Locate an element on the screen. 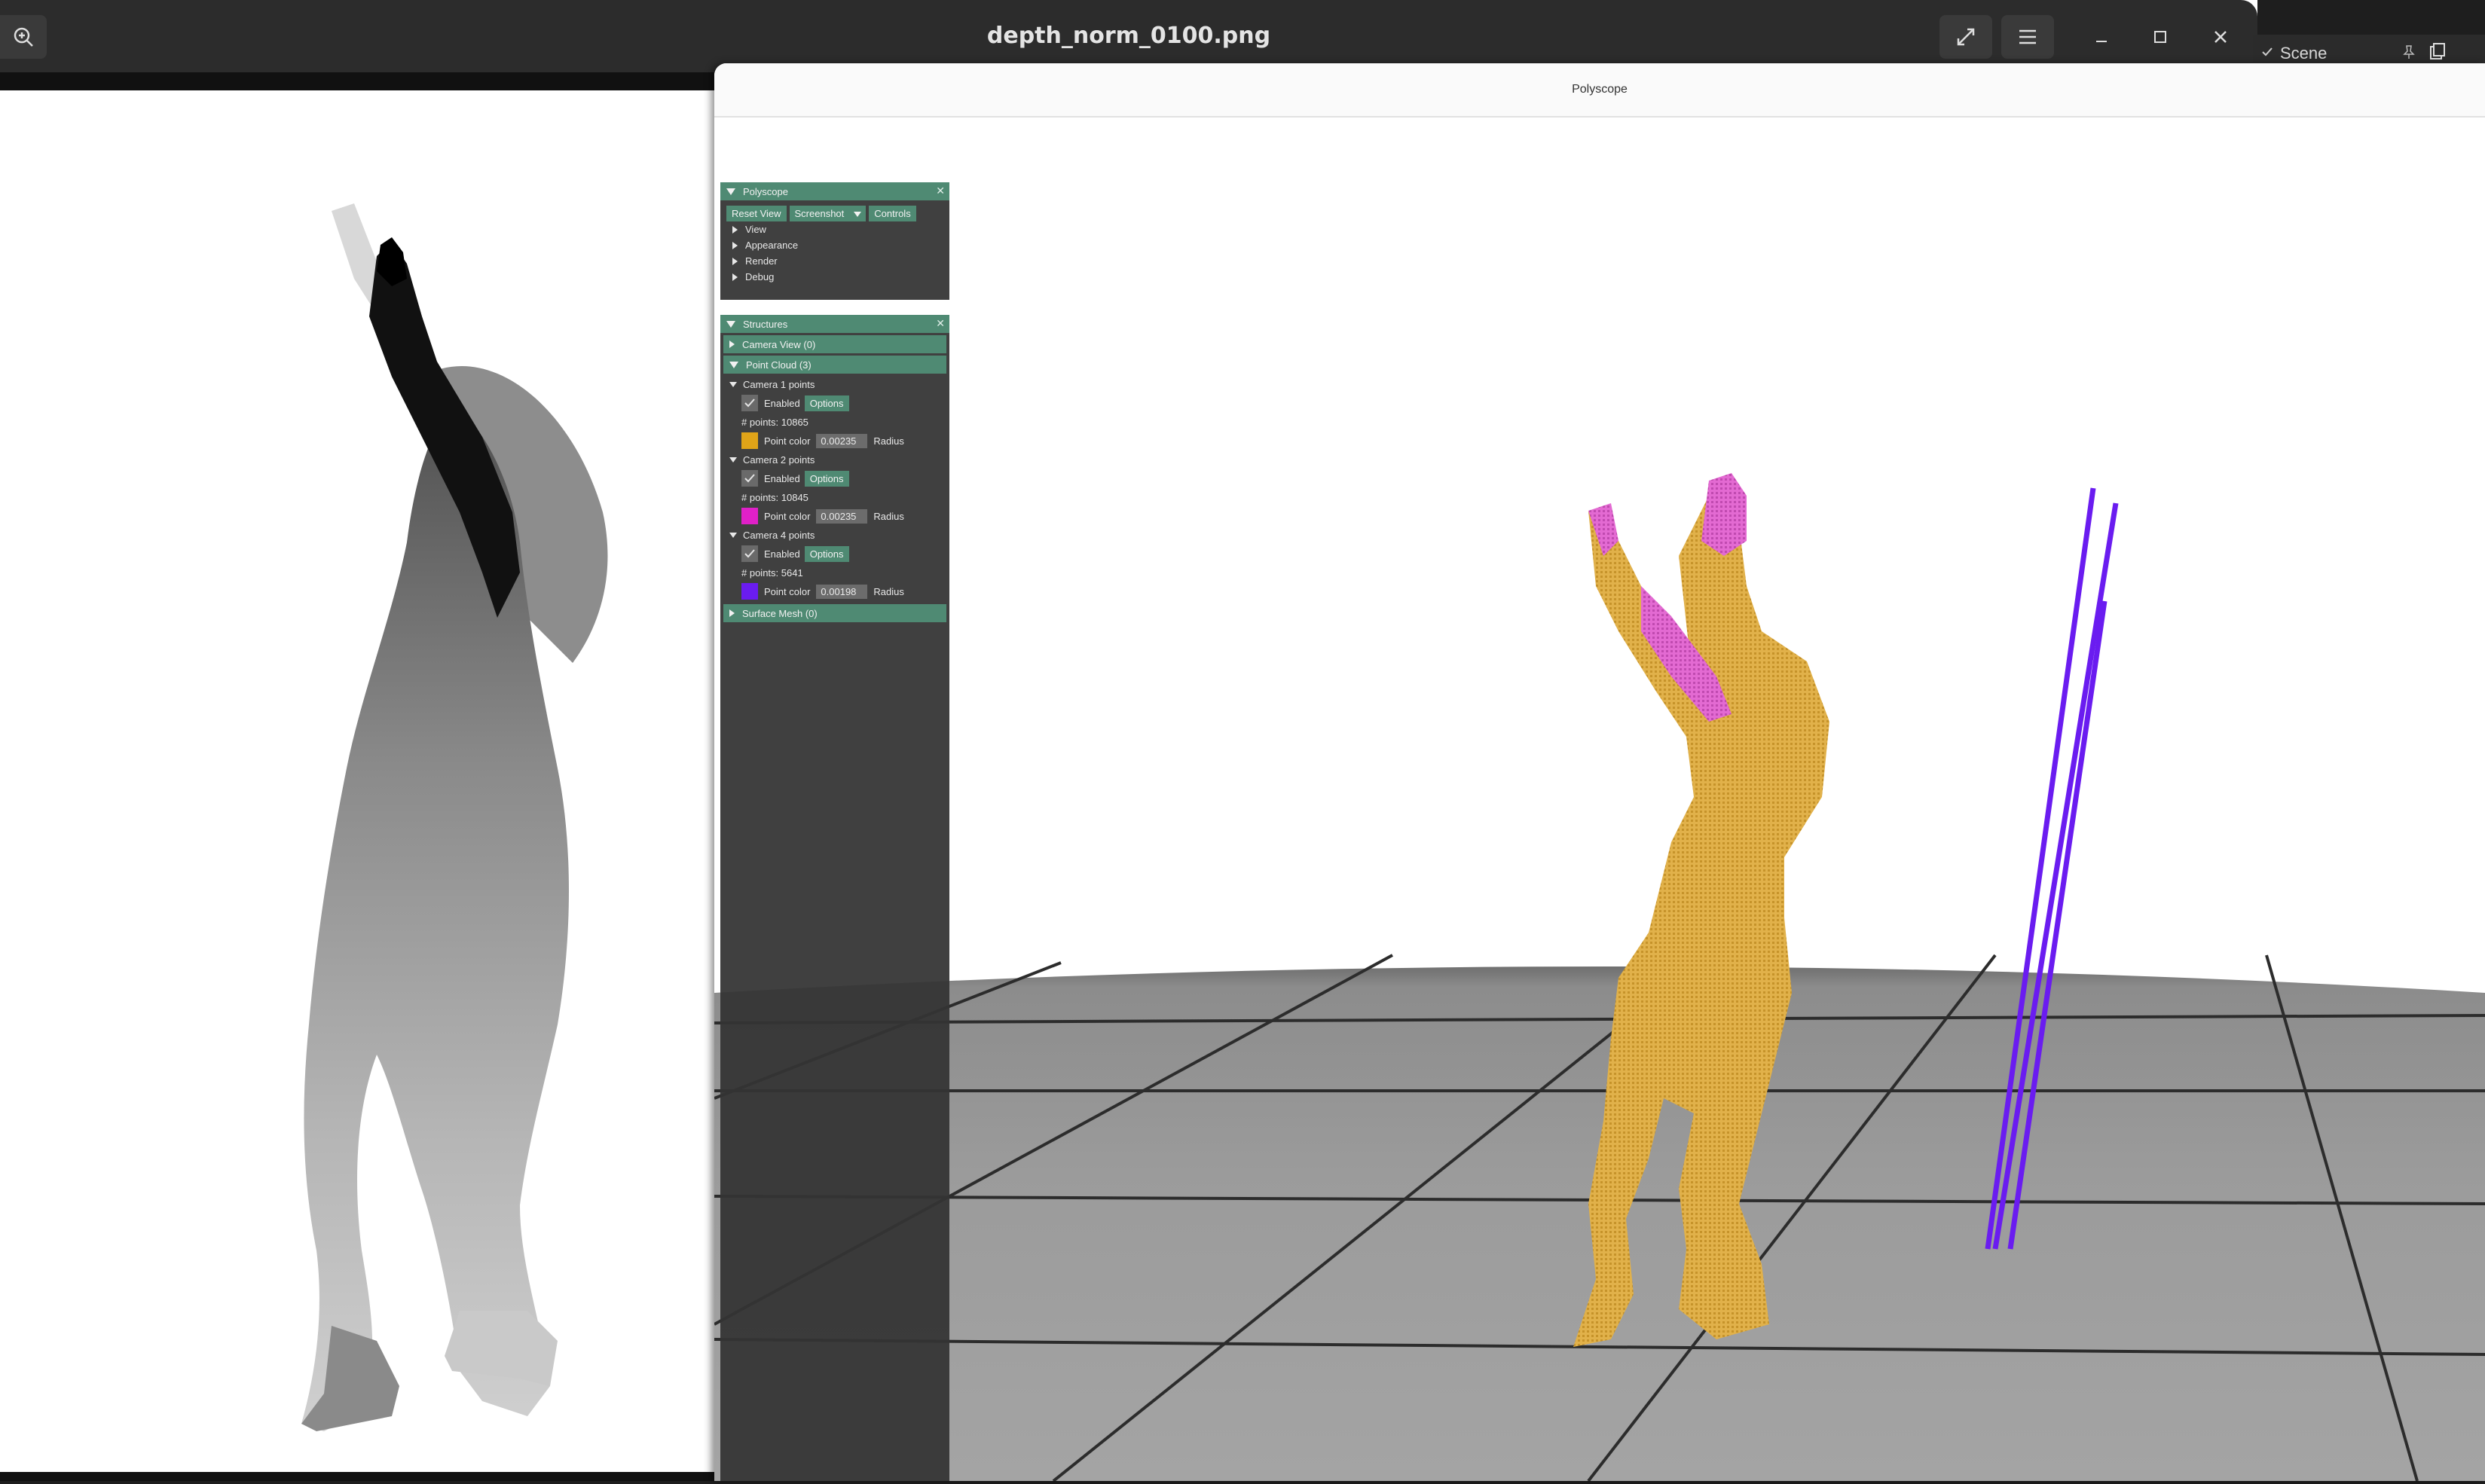 This screenshot has width=2485, height=1484. tree-label: View is located at coordinates (755, 229).